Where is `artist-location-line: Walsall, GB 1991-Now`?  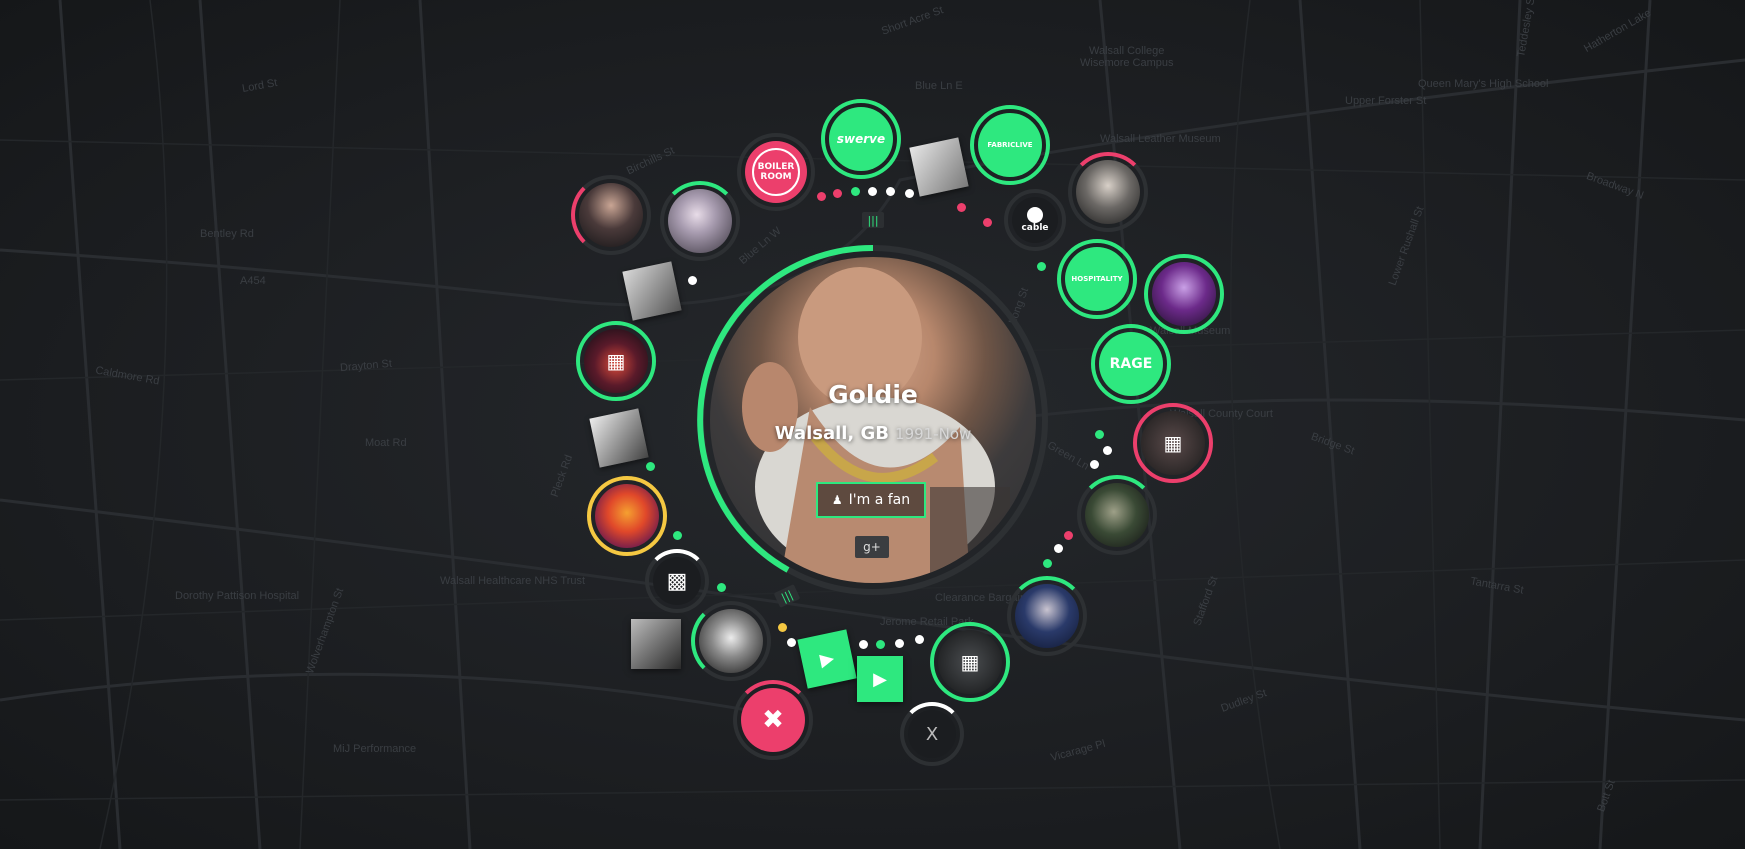
artist-location-line: Walsall, GB 1991-Now is located at coordinates (873, 433).